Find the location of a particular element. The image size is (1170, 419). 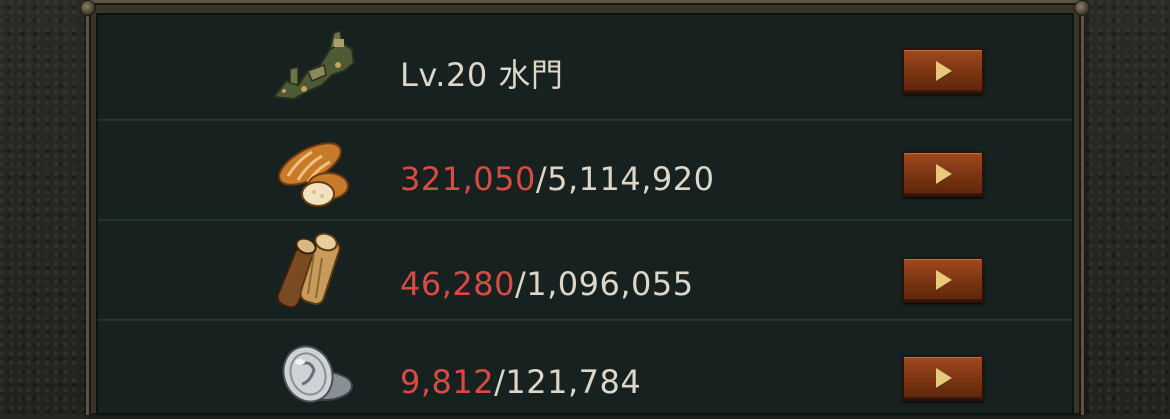

silver-coins-icon is located at coordinates (317, 374).